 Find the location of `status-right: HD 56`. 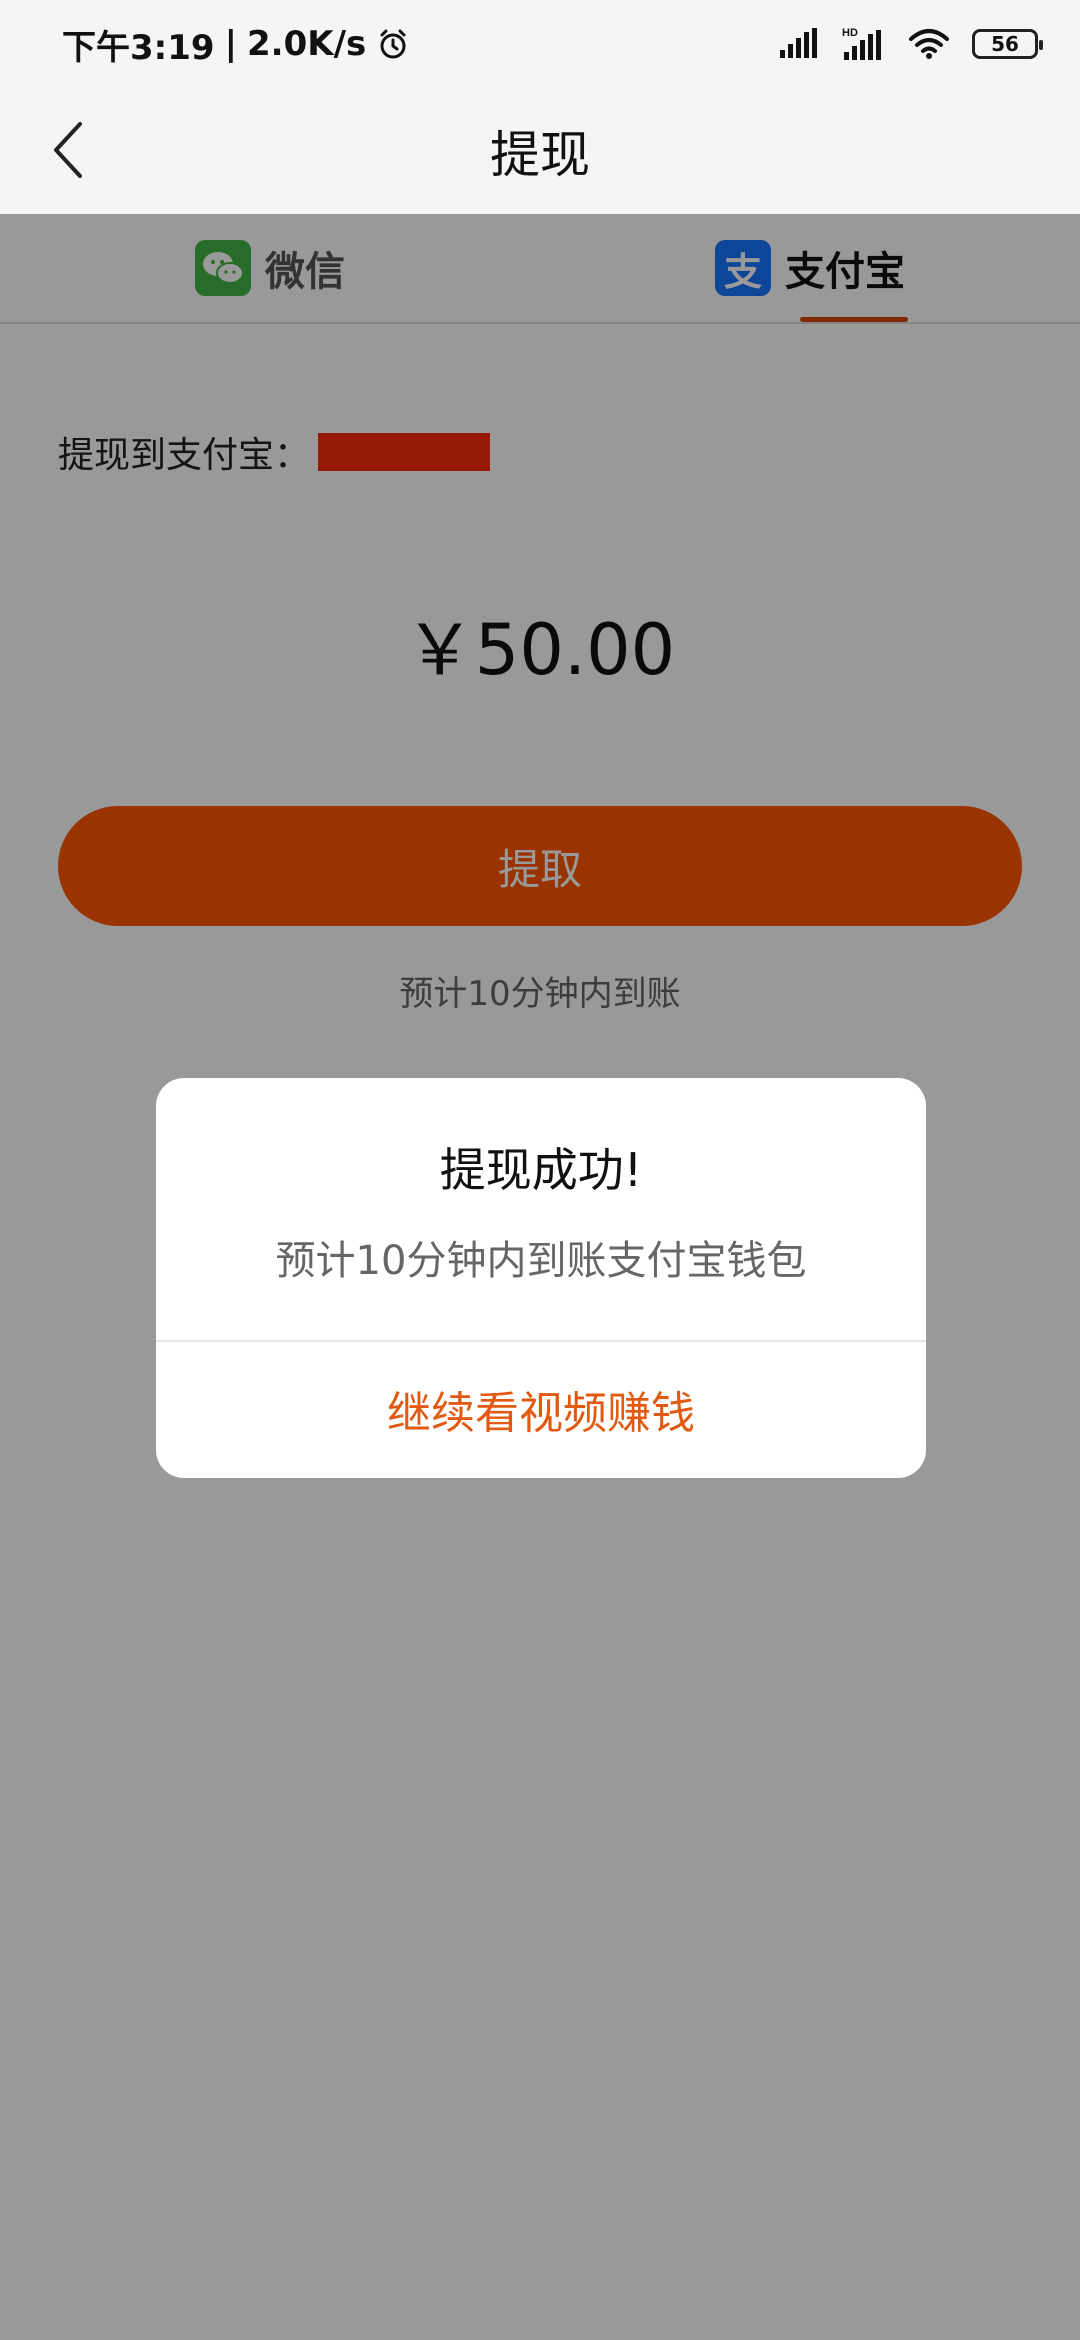

status-right: HD 56 is located at coordinates (910, 44).